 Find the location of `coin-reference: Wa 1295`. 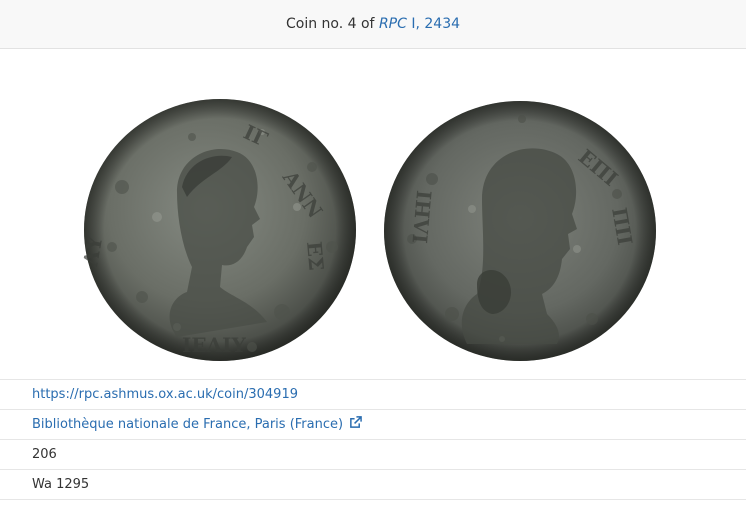

coin-reference: Wa 1295 is located at coordinates (61, 484).